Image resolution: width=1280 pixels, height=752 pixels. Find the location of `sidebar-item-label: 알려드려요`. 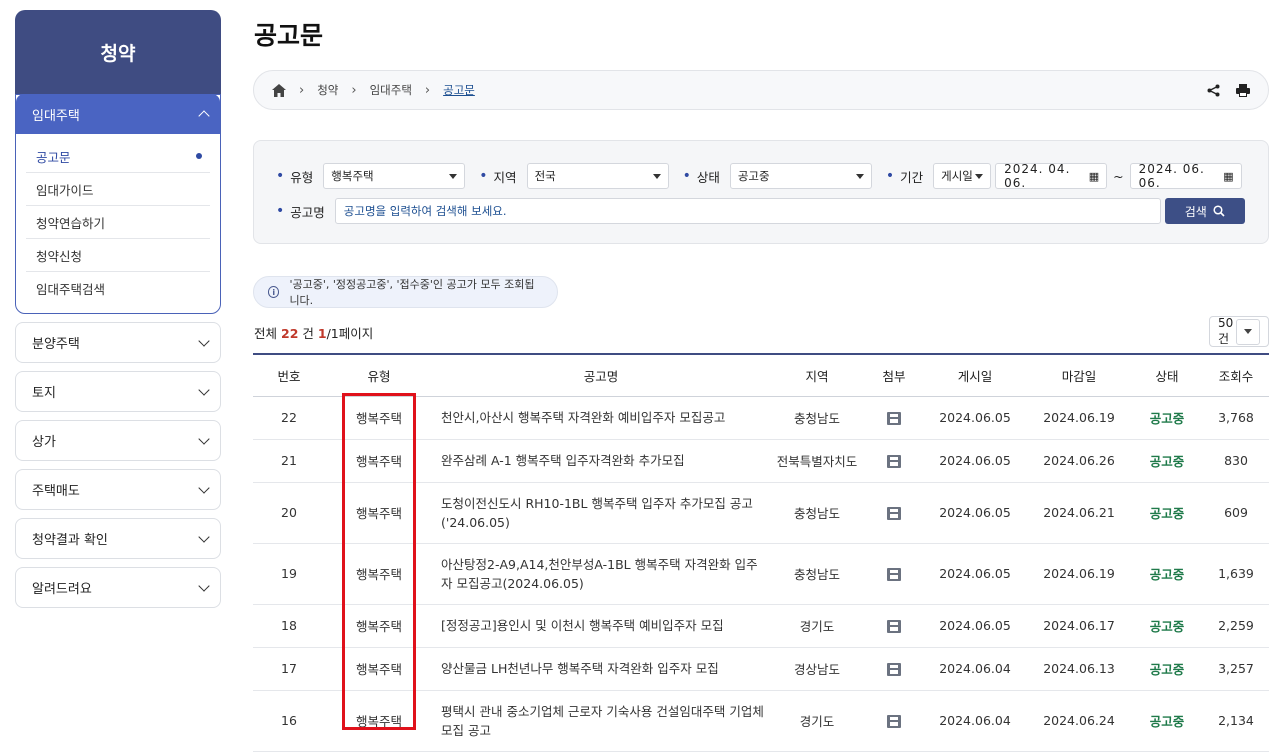

sidebar-item-label: 알려드려요 is located at coordinates (62, 589).